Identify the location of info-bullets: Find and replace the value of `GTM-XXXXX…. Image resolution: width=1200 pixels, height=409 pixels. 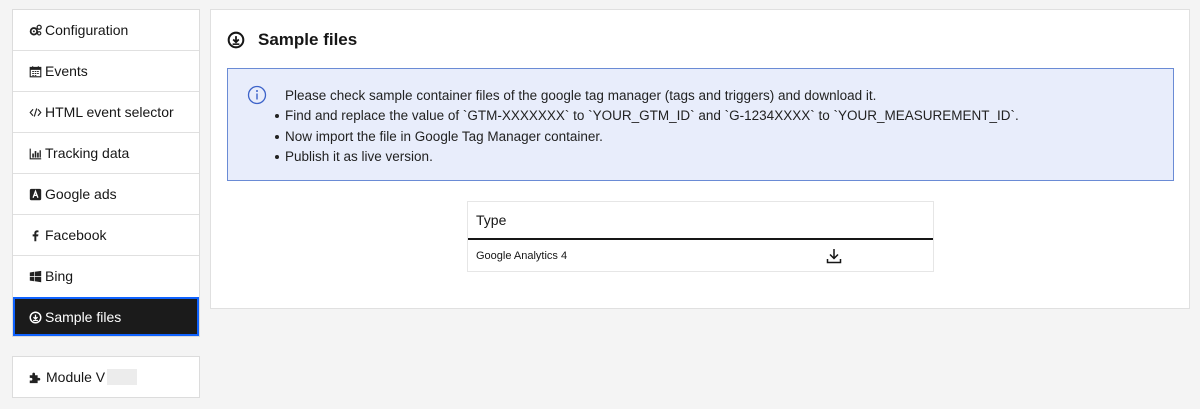
(647, 139).